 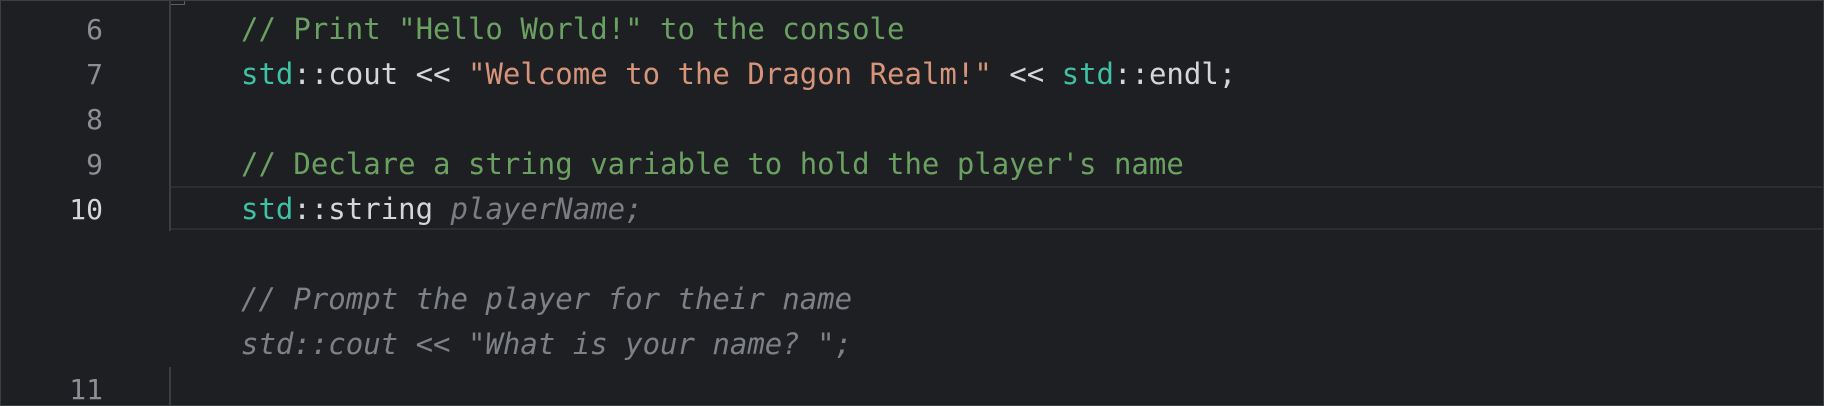 What do you see at coordinates (380, 74) in the screenshot?
I see `code-token-plain: ::cout <<` at bounding box center [380, 74].